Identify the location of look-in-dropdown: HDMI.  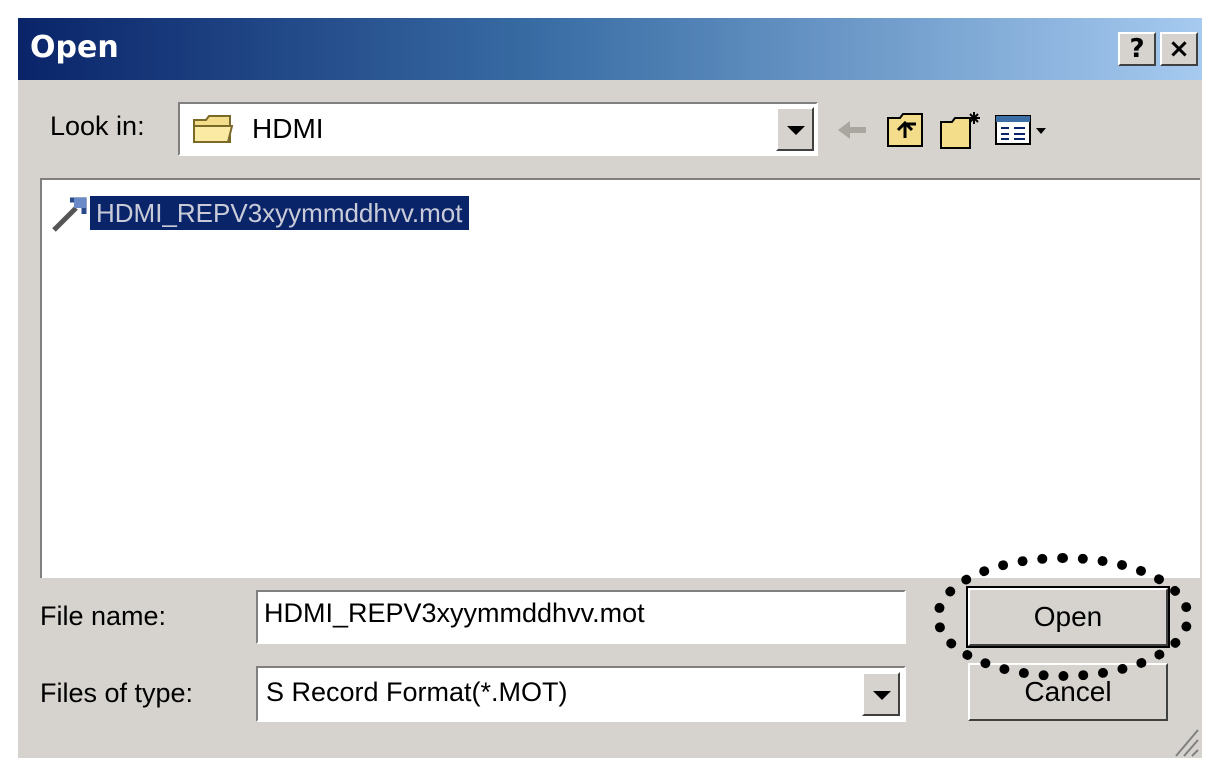
(498, 129).